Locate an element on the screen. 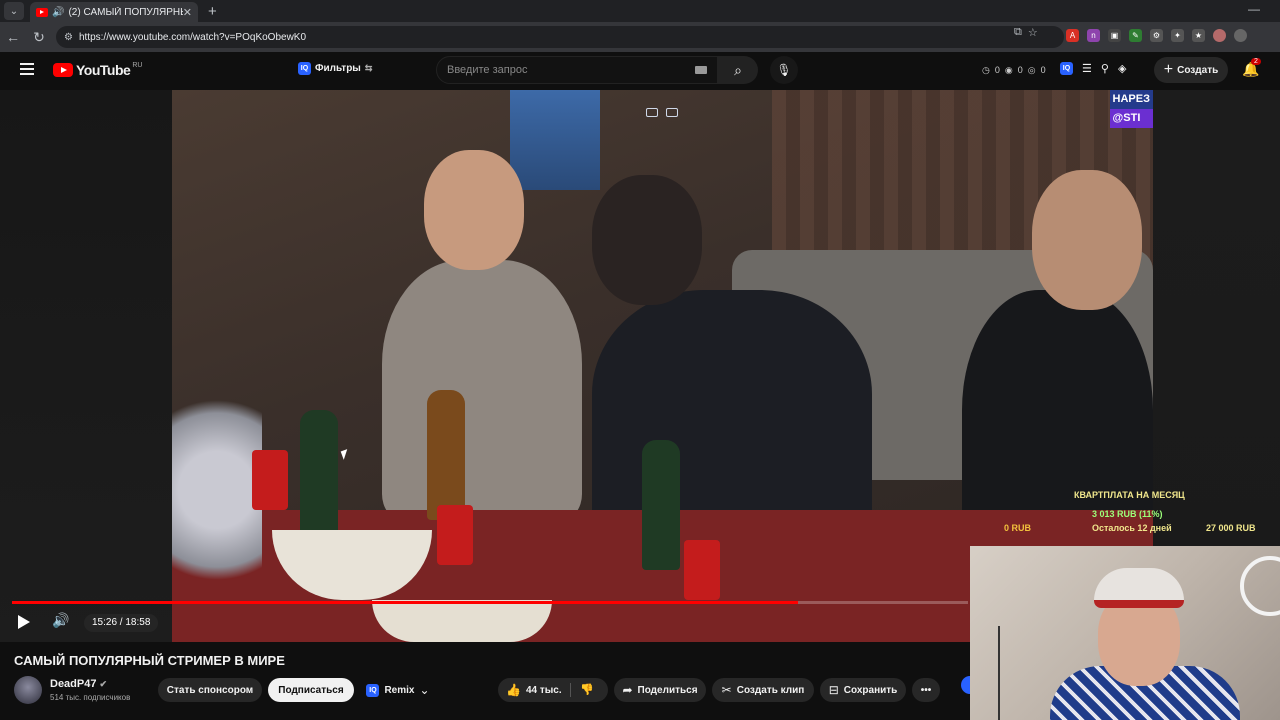  browser-tab: 🔊 (2) САМЫЙ ПОПУЛЯРНЫЙ ✕ is located at coordinates (114, 12).